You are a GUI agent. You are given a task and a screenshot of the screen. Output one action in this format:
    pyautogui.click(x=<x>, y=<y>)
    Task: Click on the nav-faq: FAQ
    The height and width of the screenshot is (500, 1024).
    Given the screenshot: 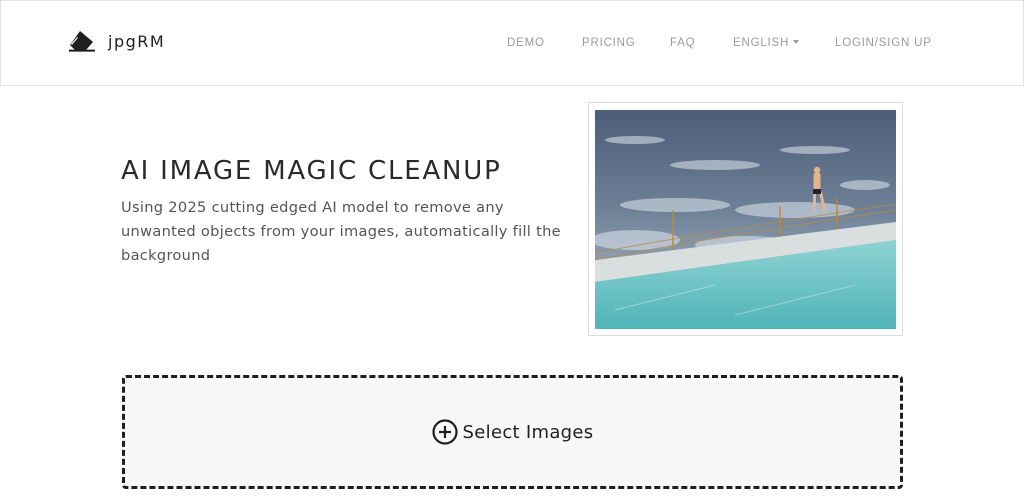 What is the action you would take?
    pyautogui.click(x=682, y=43)
    